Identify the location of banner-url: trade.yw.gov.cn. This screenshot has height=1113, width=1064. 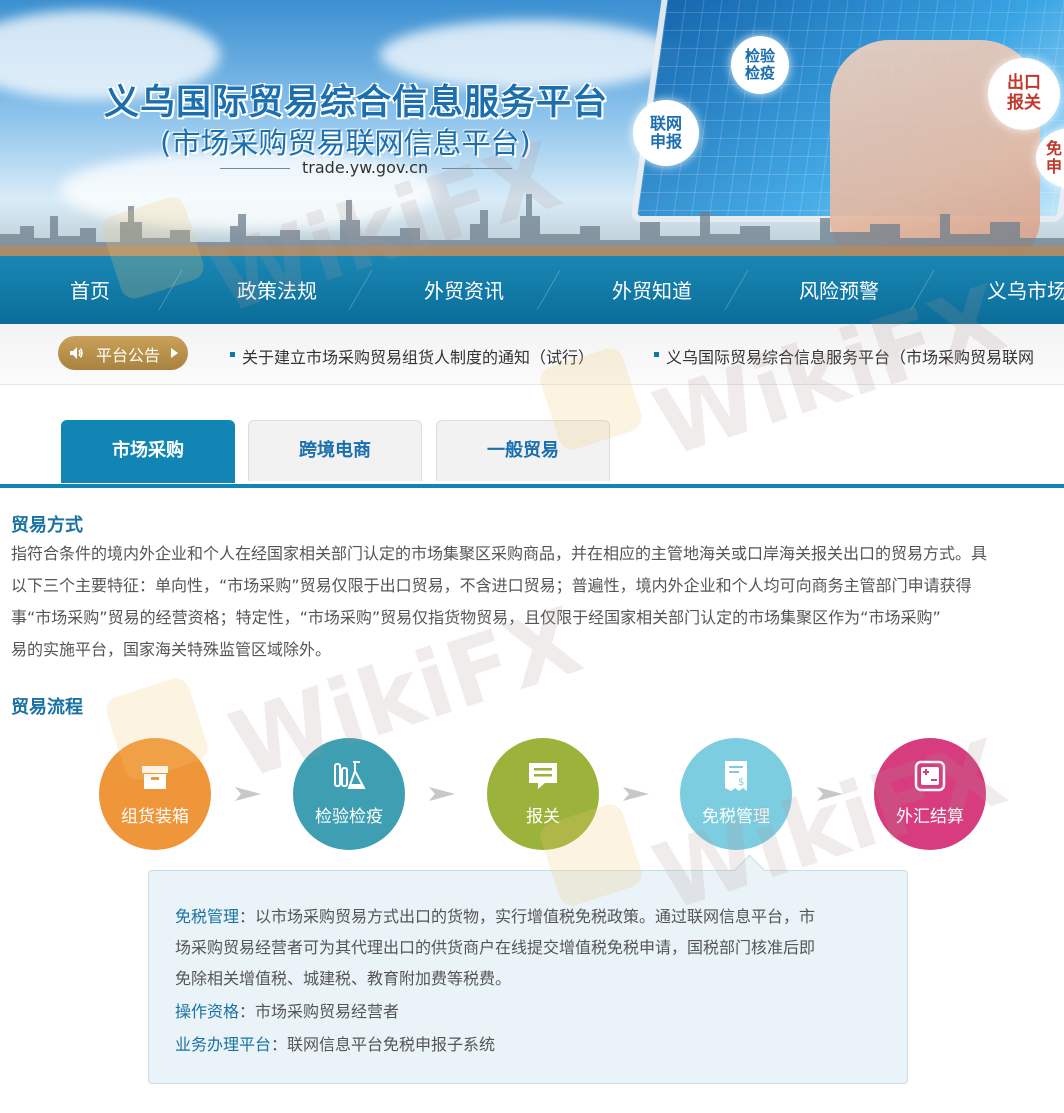
(365, 167).